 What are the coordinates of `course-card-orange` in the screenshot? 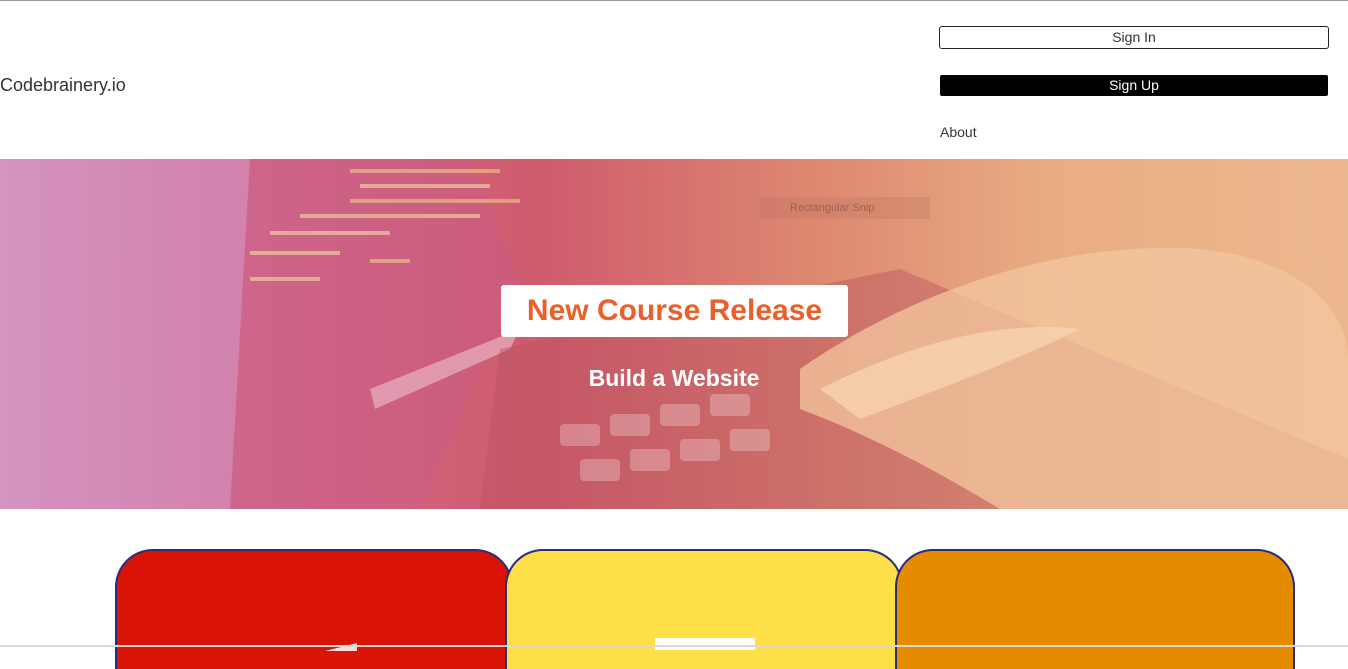 It's located at (1095, 609).